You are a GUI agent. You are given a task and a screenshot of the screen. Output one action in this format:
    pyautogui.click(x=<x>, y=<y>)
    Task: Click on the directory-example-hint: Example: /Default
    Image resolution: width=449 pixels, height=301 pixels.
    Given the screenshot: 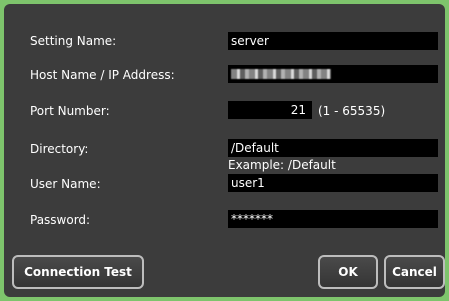 What is the action you would take?
    pyautogui.click(x=282, y=165)
    